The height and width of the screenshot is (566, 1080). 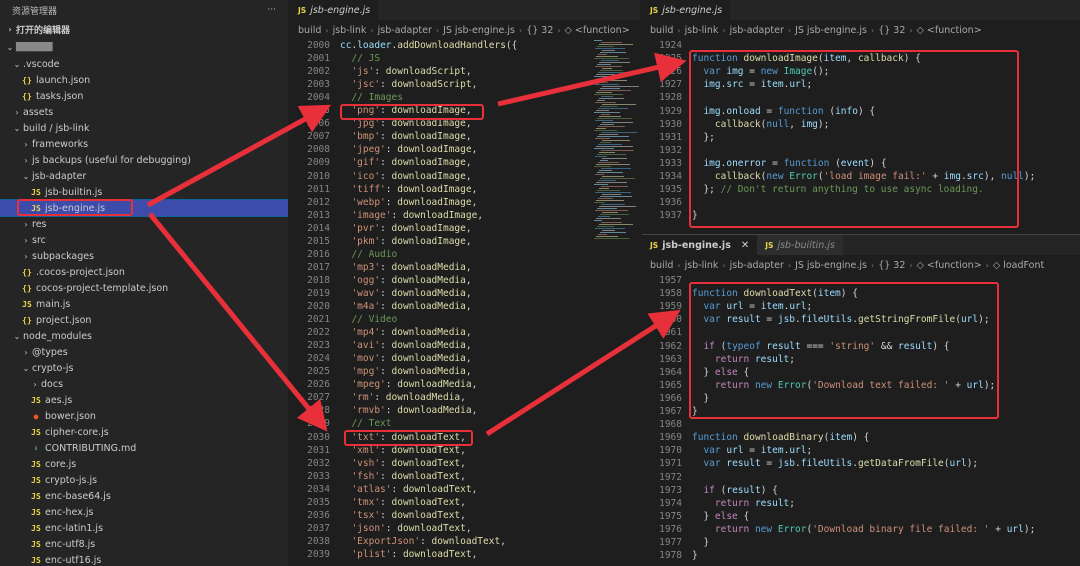 What do you see at coordinates (405, 345) in the screenshot?
I see `code-line: 'avi': downloadMedia,` at bounding box center [405, 345].